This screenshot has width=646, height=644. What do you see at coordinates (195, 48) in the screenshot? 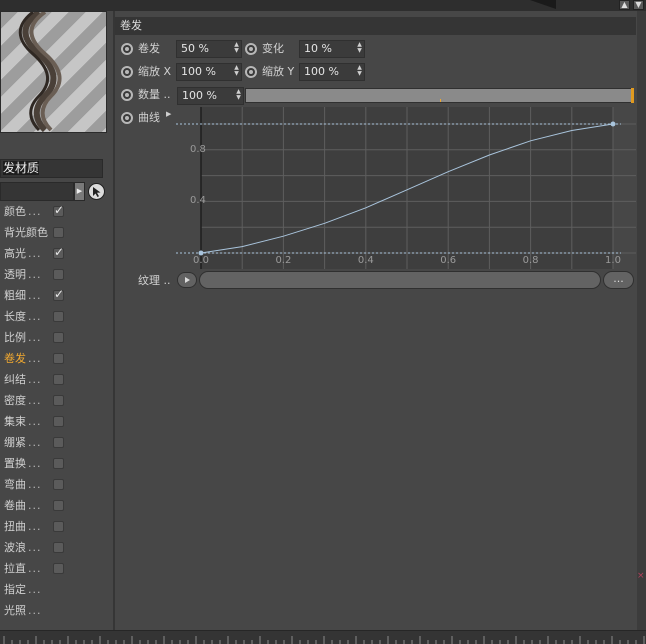
I see `curl-value: 50 %` at bounding box center [195, 48].